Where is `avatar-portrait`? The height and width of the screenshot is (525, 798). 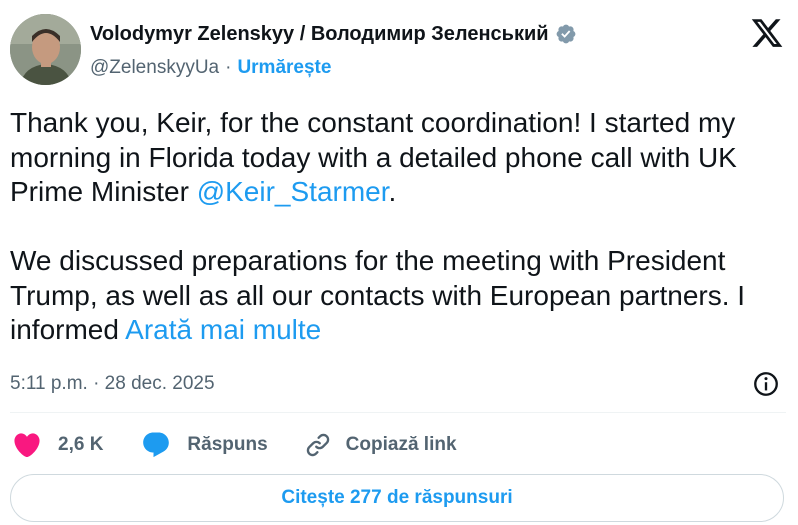
avatar-portrait is located at coordinates (45, 49).